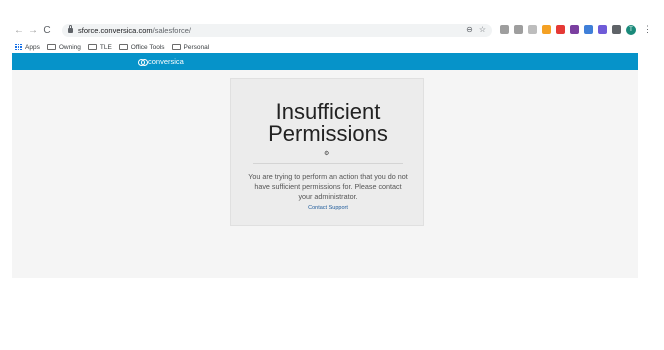 The image size is (664, 350). I want to click on divider, so click(328, 163).